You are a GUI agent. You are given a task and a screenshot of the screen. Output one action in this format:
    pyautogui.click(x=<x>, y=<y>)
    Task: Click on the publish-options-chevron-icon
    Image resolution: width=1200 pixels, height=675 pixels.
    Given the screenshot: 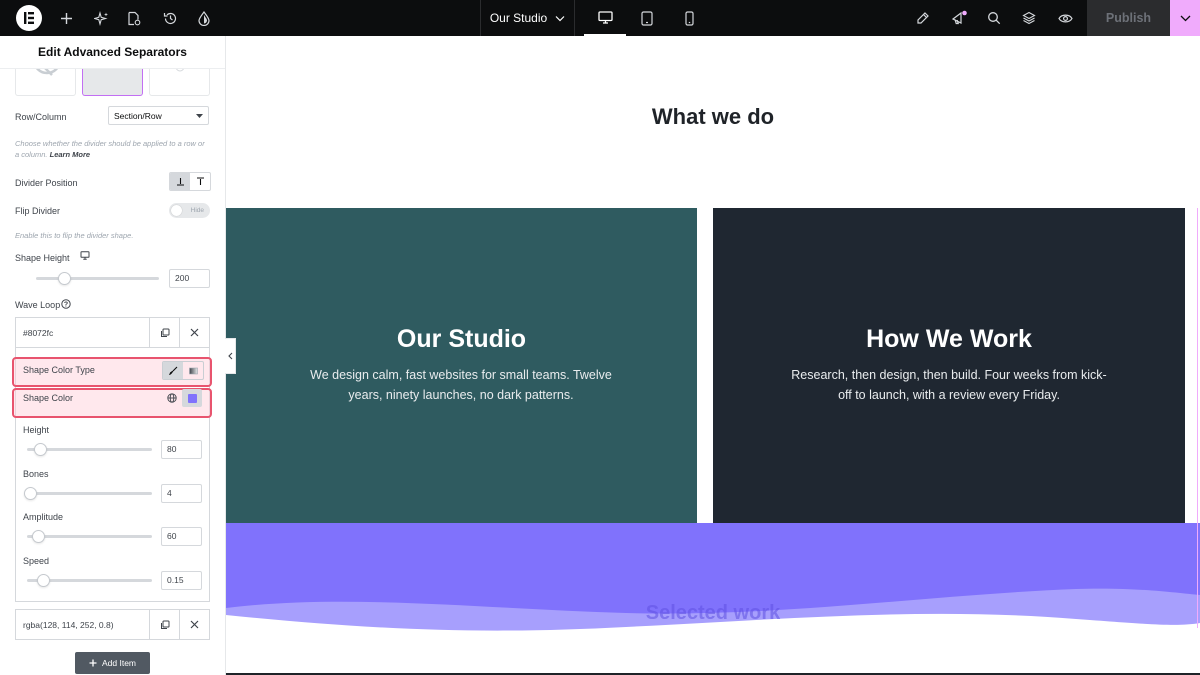 What is the action you would take?
    pyautogui.click(x=1185, y=18)
    